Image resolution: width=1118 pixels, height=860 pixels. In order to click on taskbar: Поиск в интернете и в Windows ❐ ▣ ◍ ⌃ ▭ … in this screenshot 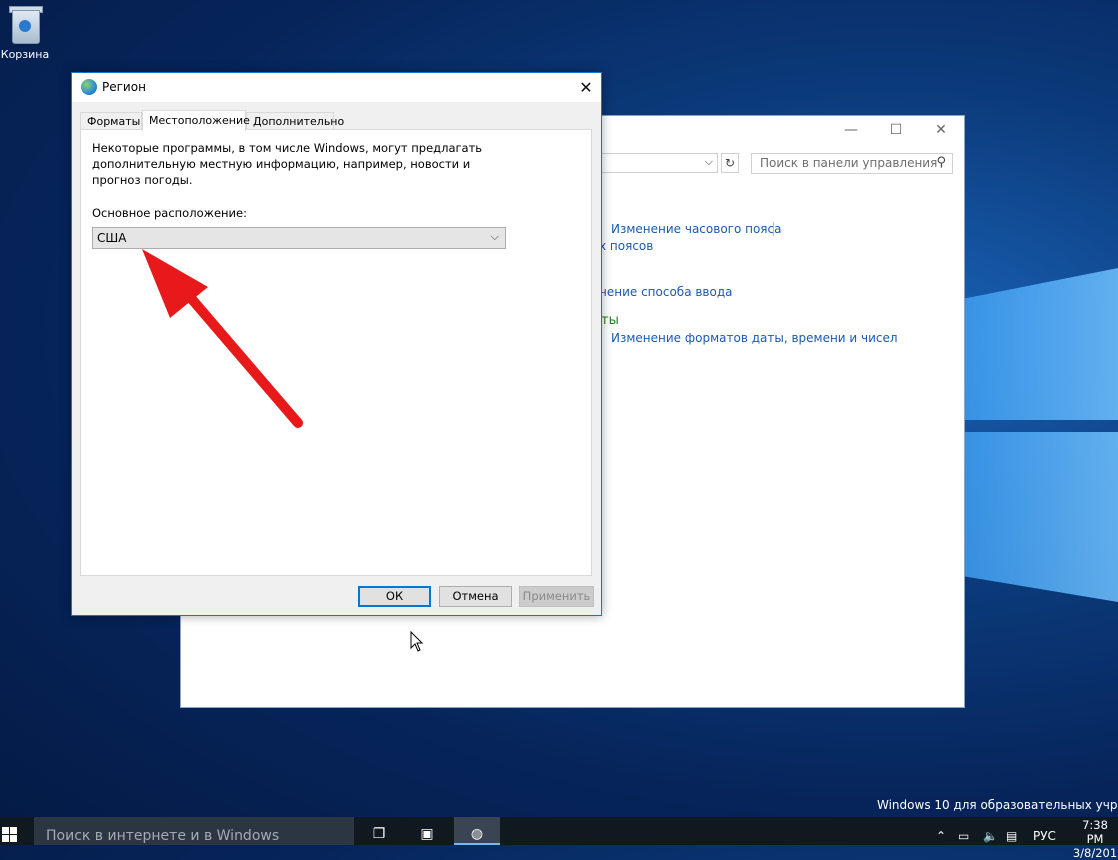, I will do `click(559, 838)`.